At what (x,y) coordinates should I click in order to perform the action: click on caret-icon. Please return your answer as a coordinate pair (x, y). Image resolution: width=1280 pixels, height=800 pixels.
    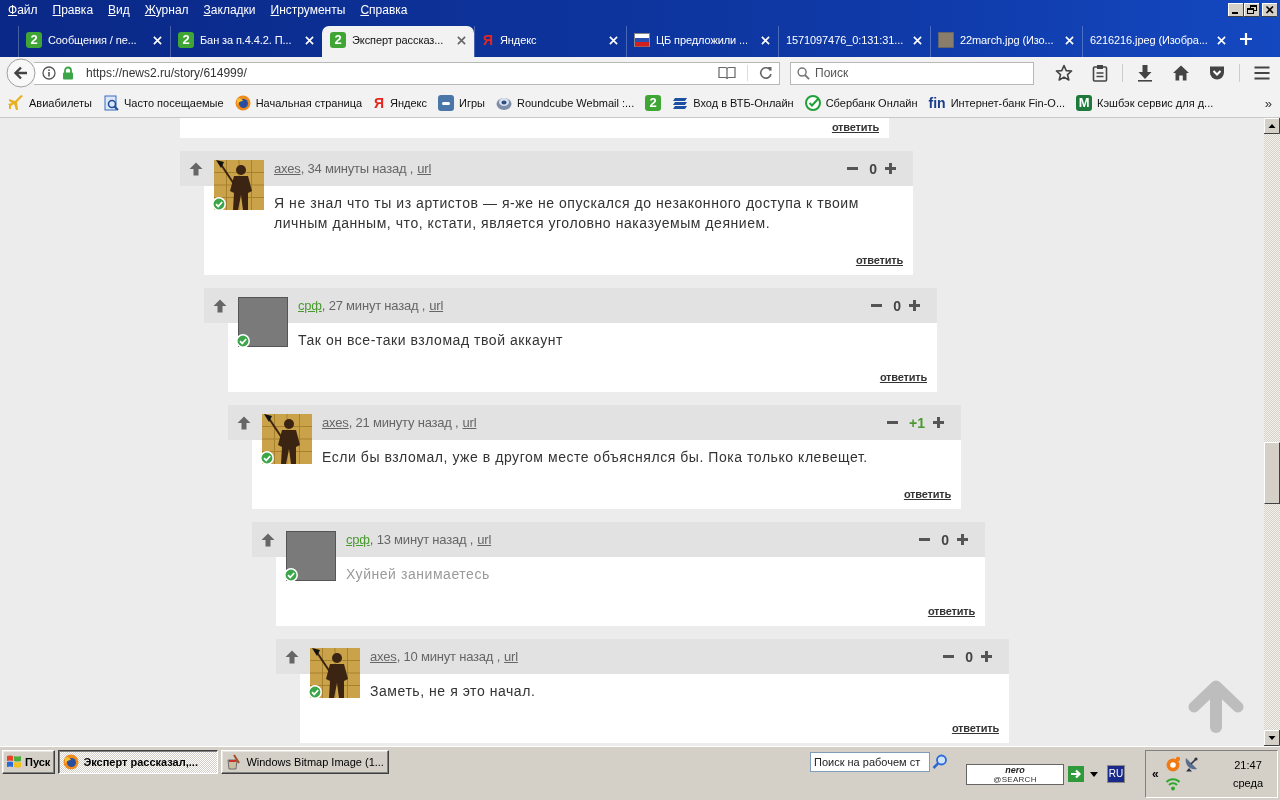
    Looking at the image, I should click on (1094, 774).